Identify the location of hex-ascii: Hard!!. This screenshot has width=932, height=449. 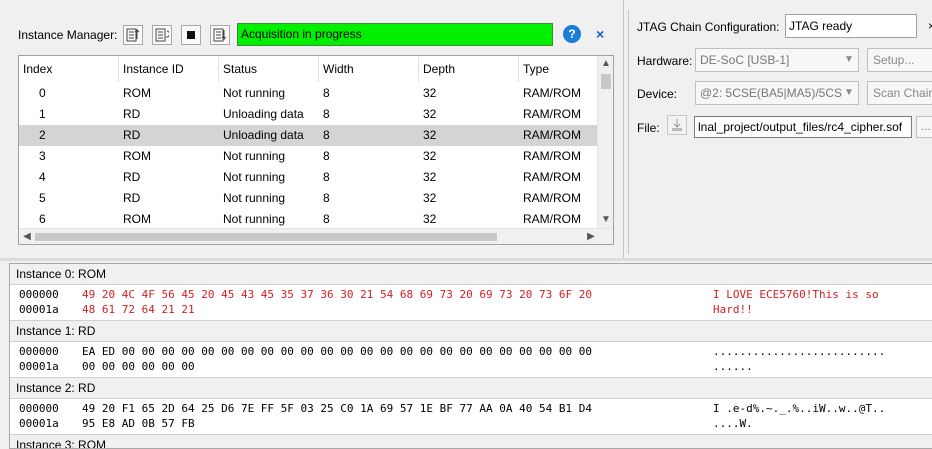
(733, 309).